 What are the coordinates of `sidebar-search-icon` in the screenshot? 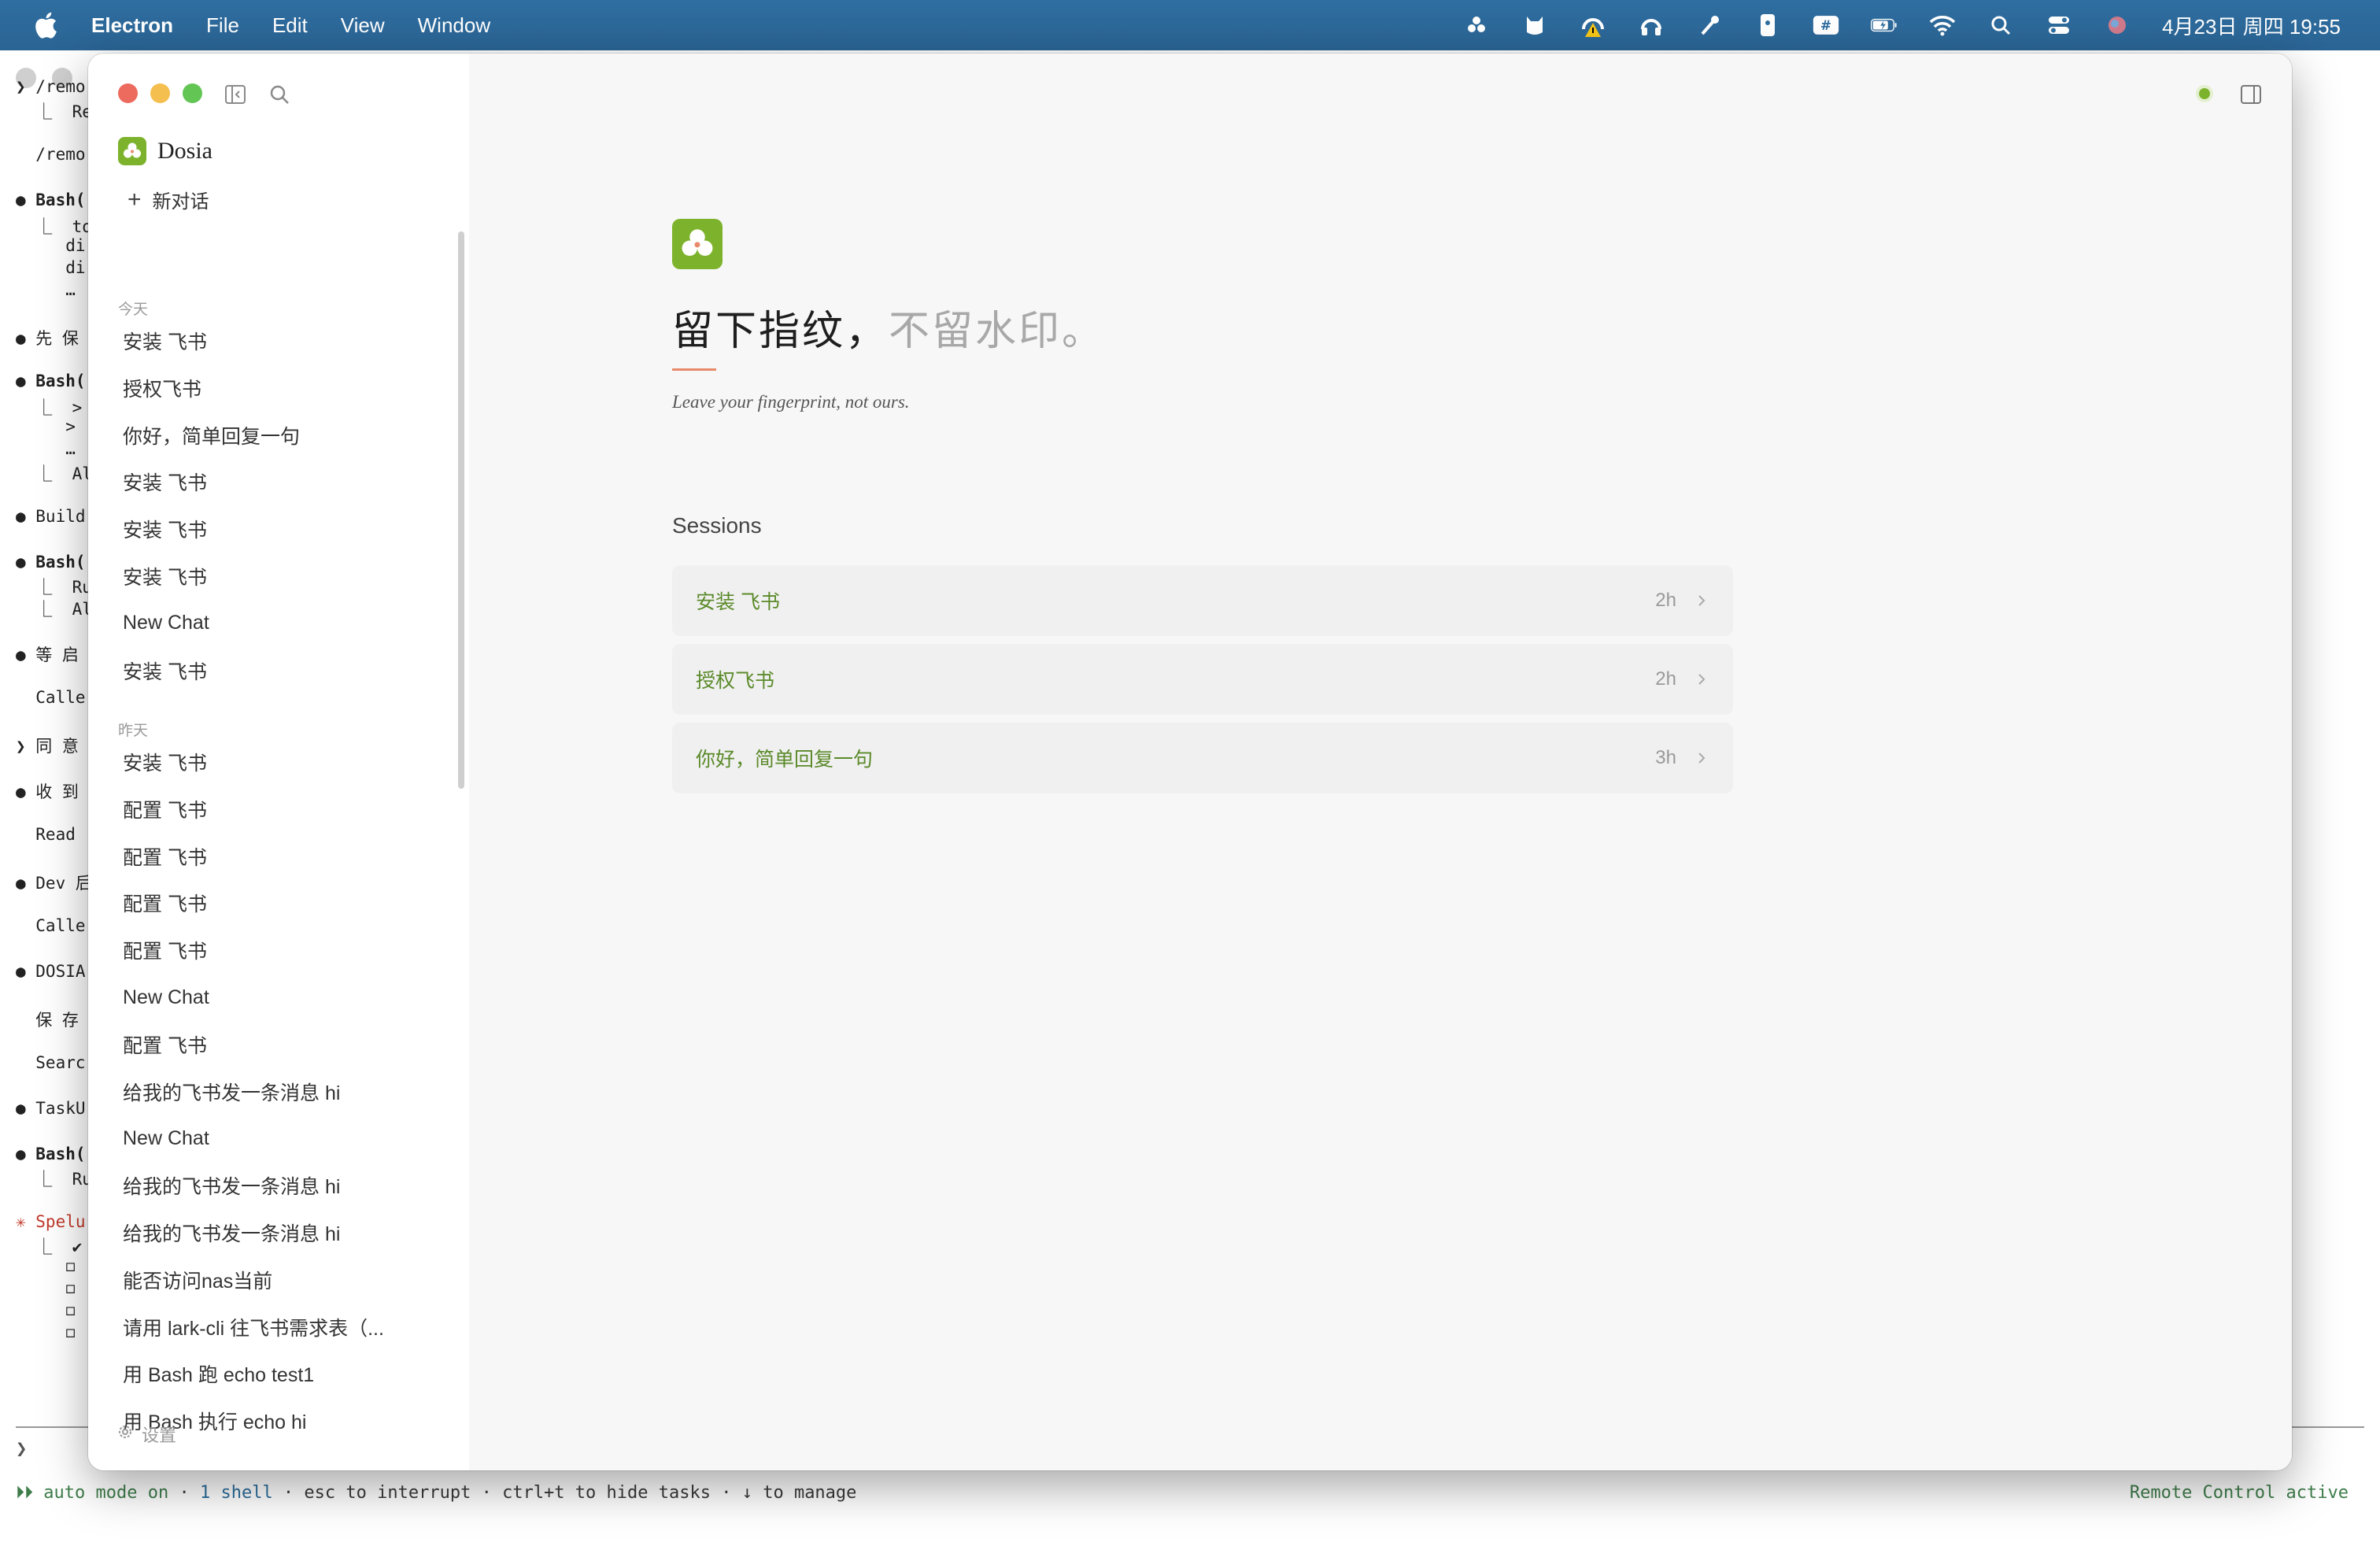 It's located at (279, 95).